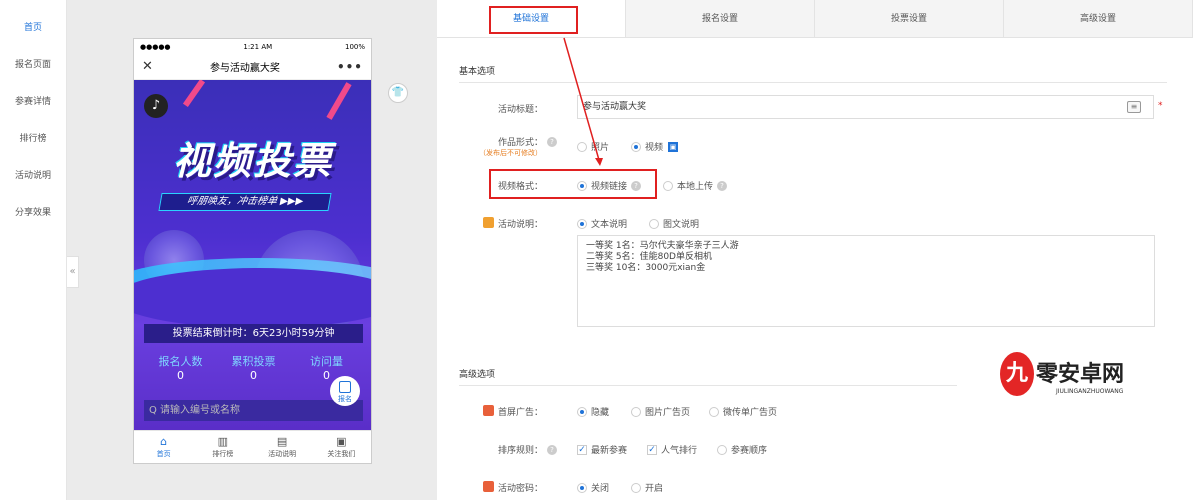 This screenshot has width=1193, height=500. What do you see at coordinates (245, 202) in the screenshot?
I see `banner-slogan: 呼朋唤友，冲击榜单 ▶▶▶` at bounding box center [245, 202].